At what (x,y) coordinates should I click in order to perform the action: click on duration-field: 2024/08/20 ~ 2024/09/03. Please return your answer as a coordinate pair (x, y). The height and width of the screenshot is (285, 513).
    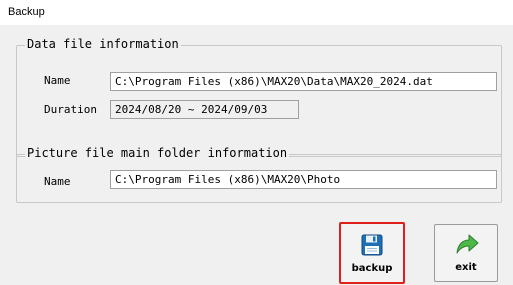
    Looking at the image, I should click on (204, 109).